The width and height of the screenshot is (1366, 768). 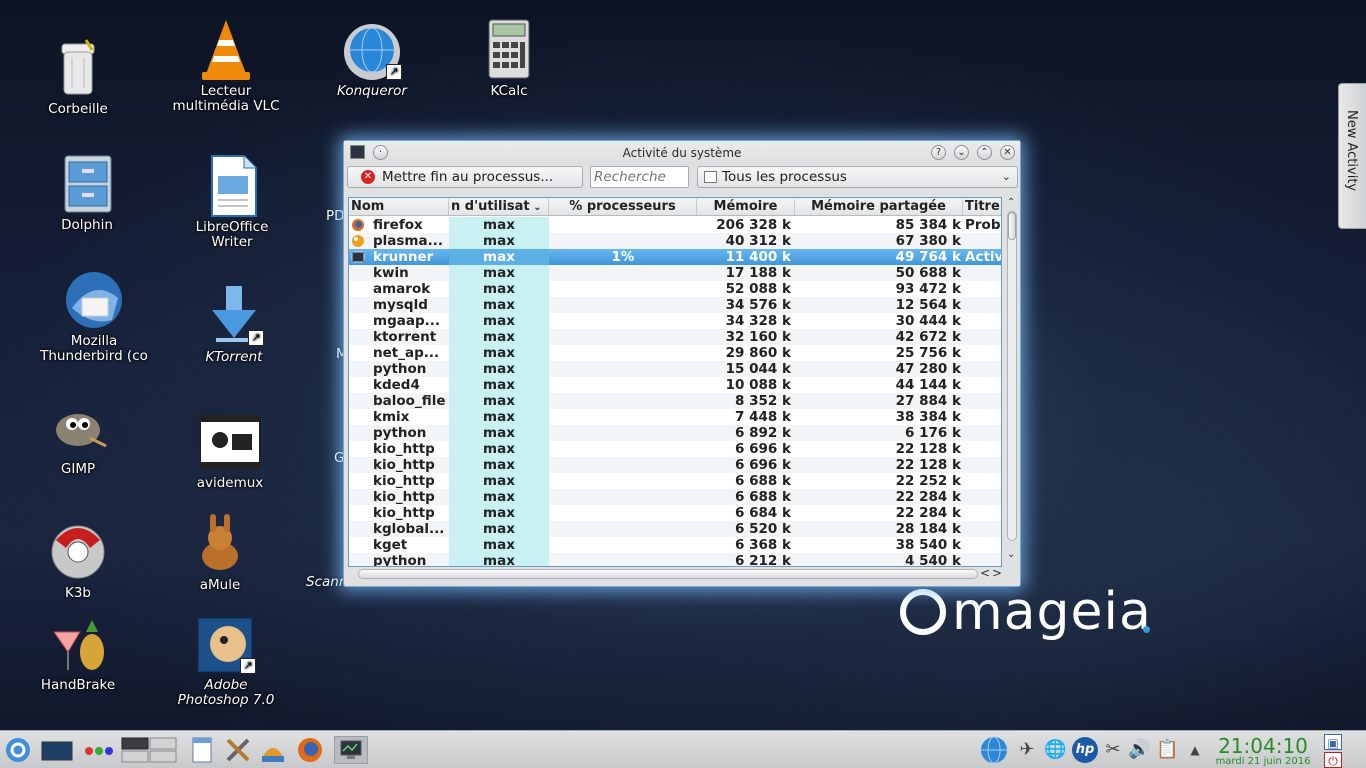 I want to click on process-shared-memory: 30 444 k, so click(x=928, y=321).